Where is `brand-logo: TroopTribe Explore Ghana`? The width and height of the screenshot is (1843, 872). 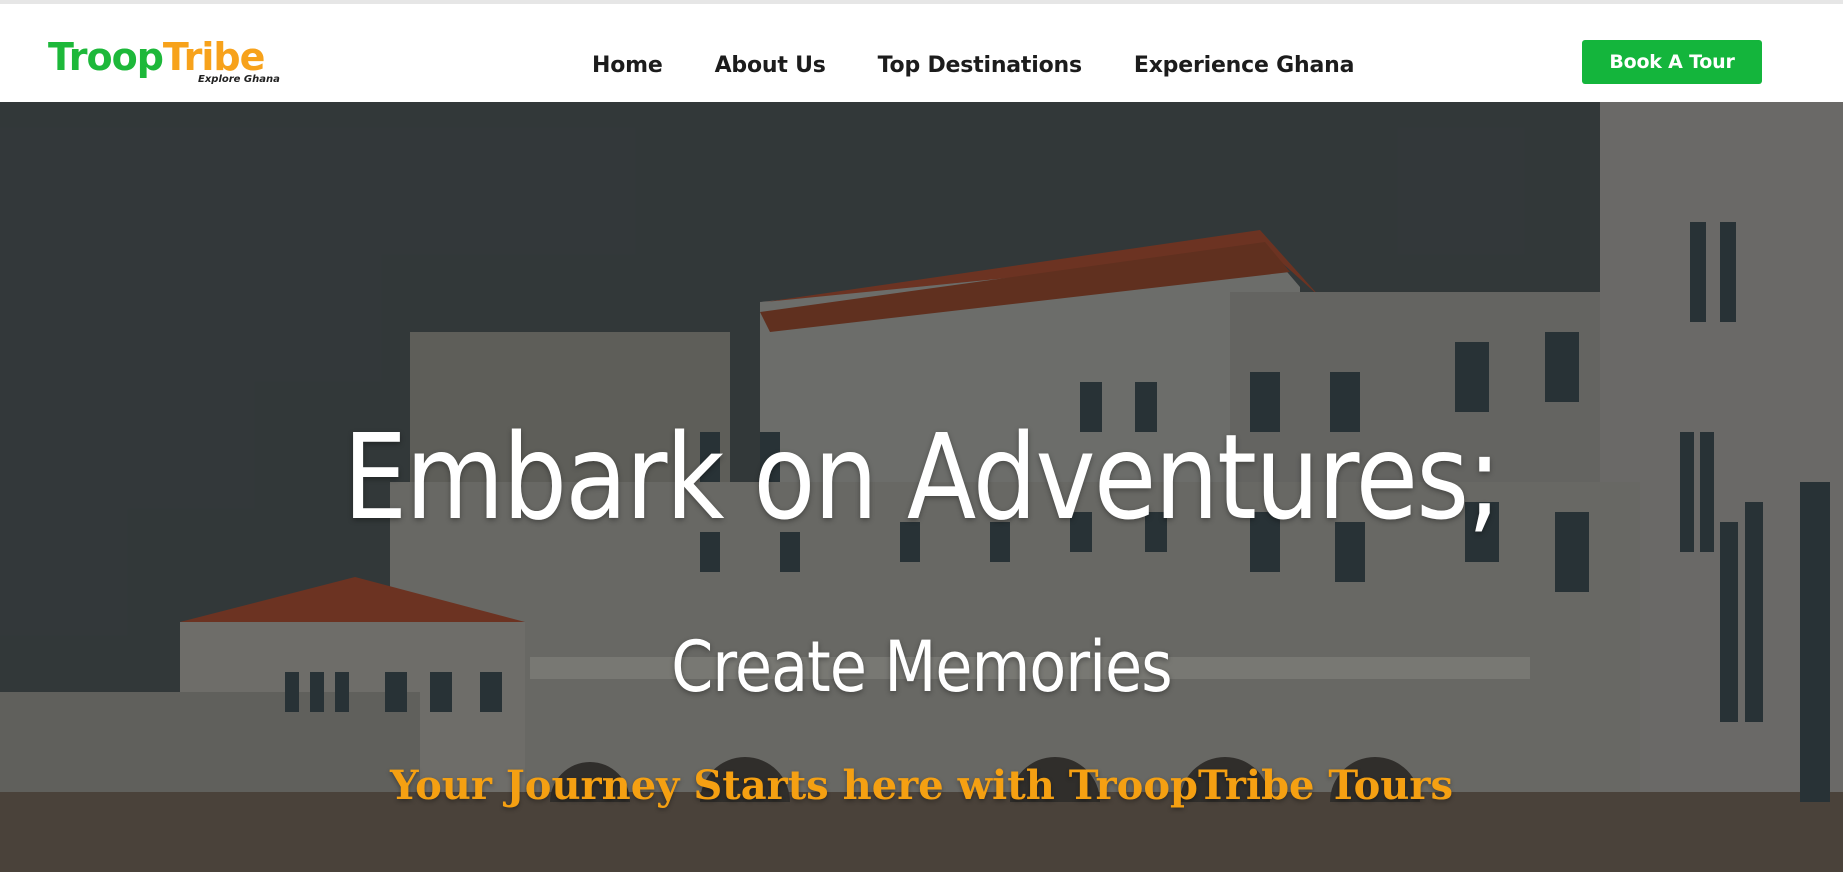
brand-logo: TroopTribe Explore Ghana is located at coordinates (168, 62).